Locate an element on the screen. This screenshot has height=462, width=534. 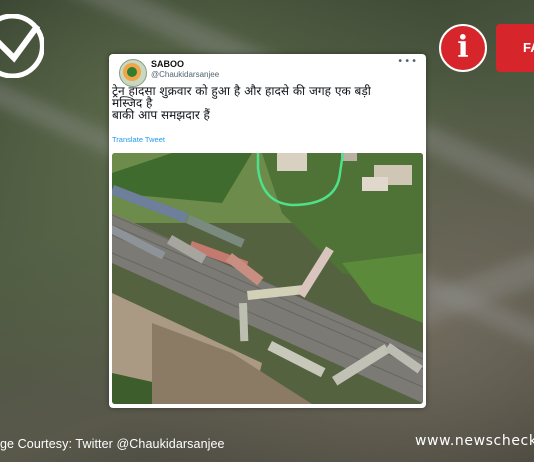
more-options-icon: ••• is located at coordinates (407, 61).